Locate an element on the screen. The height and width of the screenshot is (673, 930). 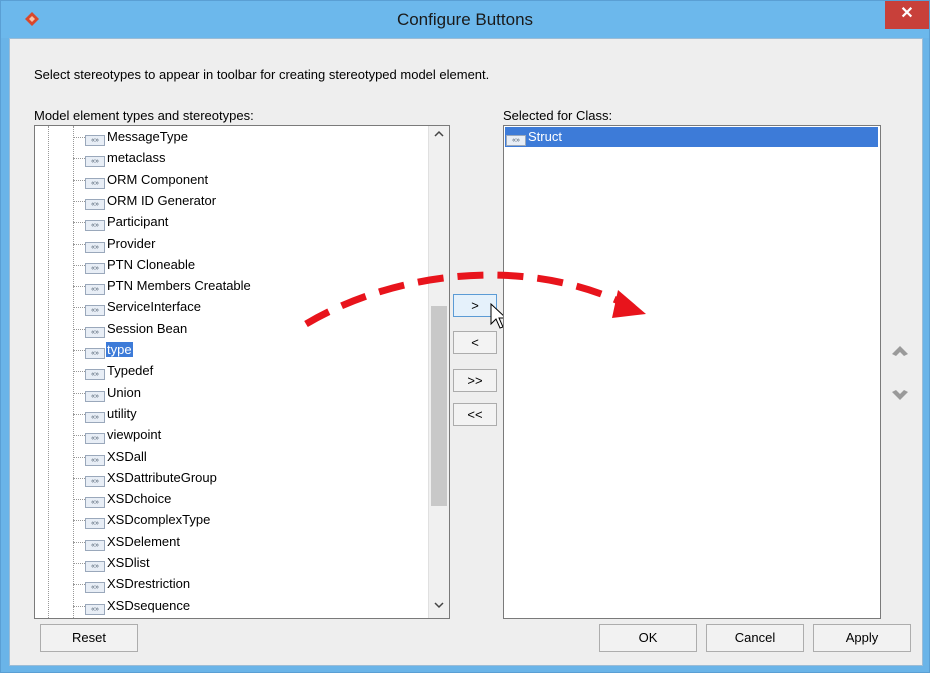
tree-item-label: XSDall is located at coordinates (127, 456).